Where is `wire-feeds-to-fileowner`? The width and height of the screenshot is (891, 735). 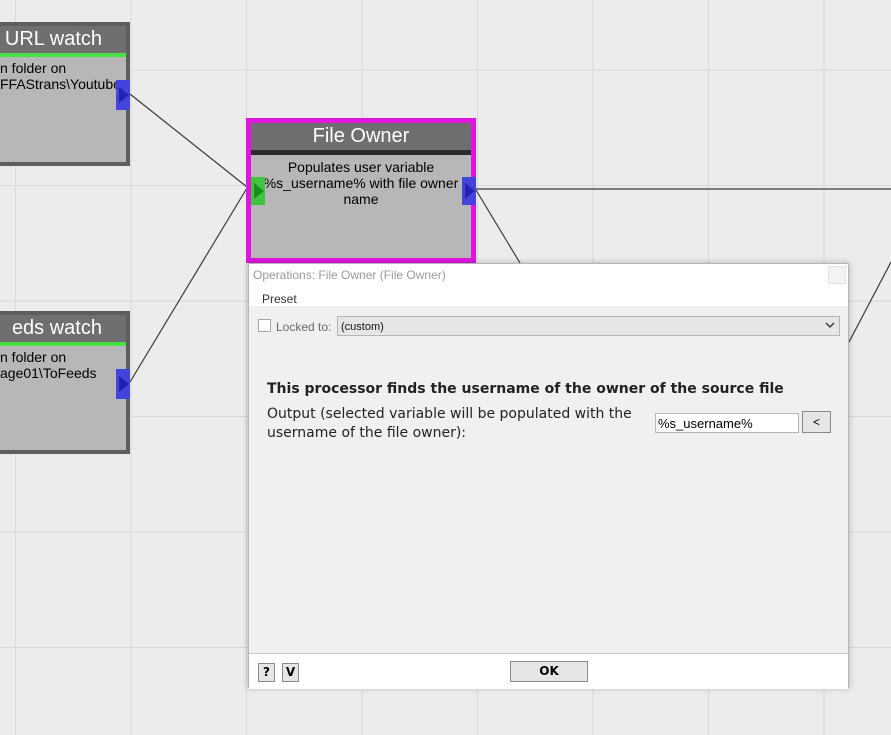
wire-feeds-to-fileowner is located at coordinates (188, 285).